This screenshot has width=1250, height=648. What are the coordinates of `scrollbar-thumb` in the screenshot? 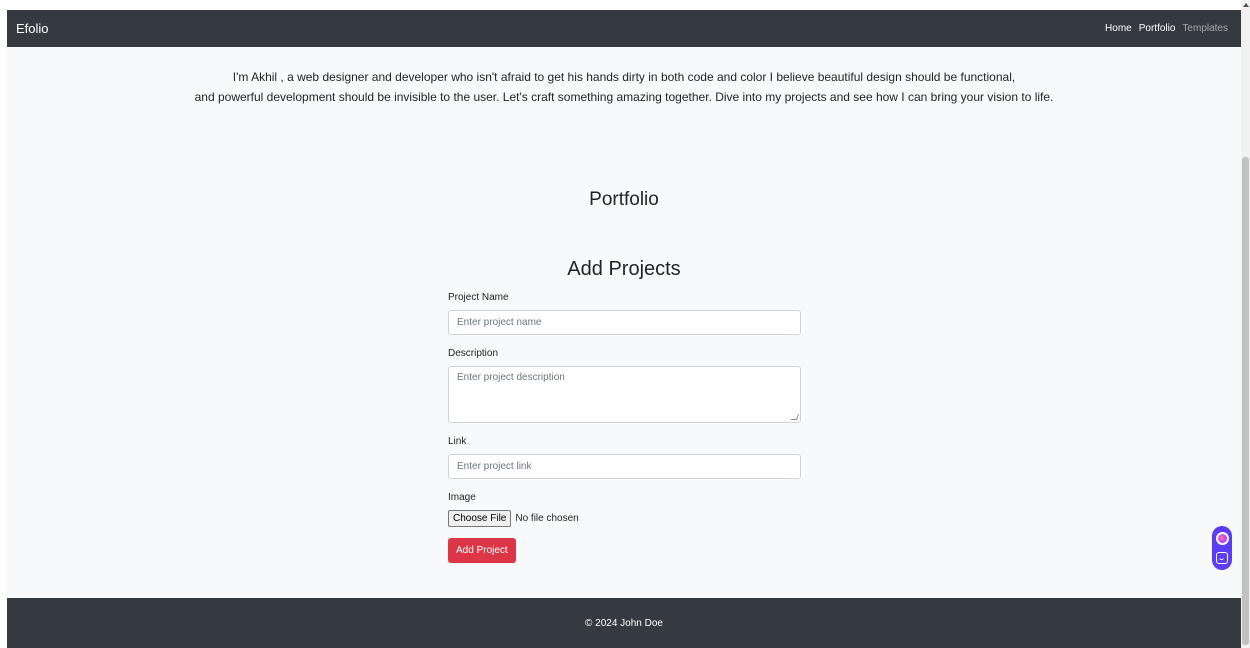 It's located at (1245, 401).